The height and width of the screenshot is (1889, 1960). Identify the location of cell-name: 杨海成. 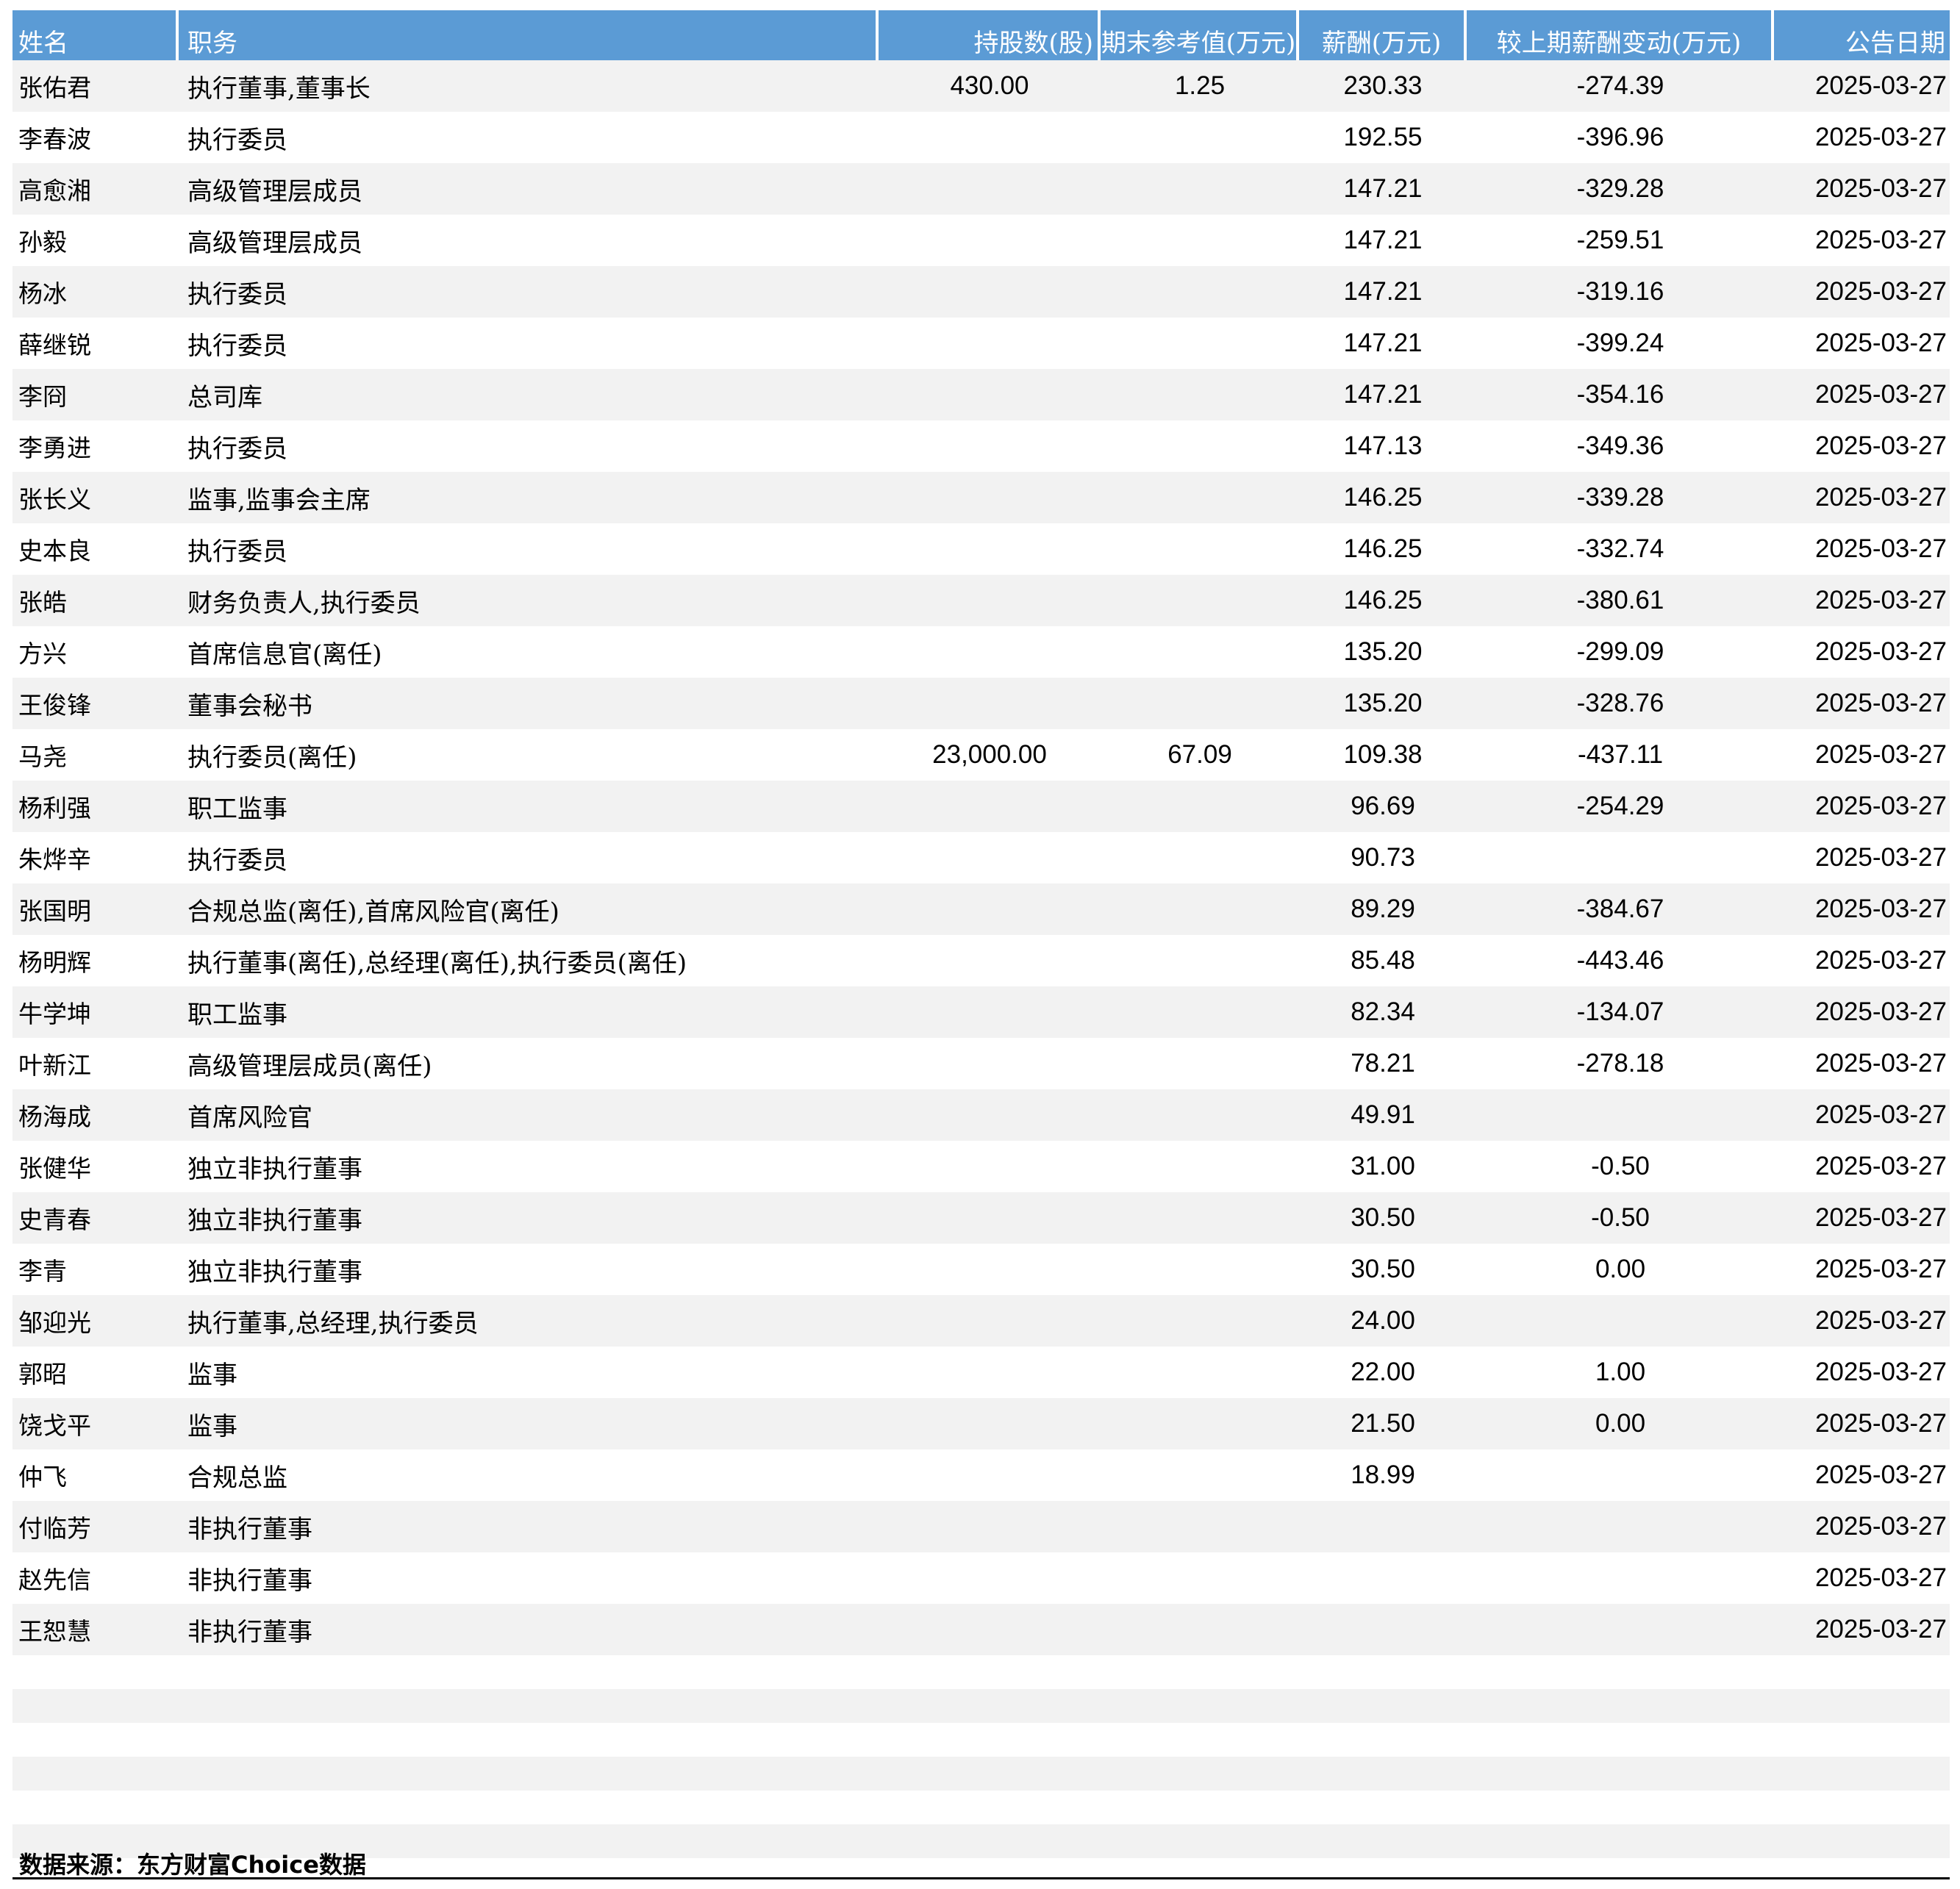
(54, 1117).